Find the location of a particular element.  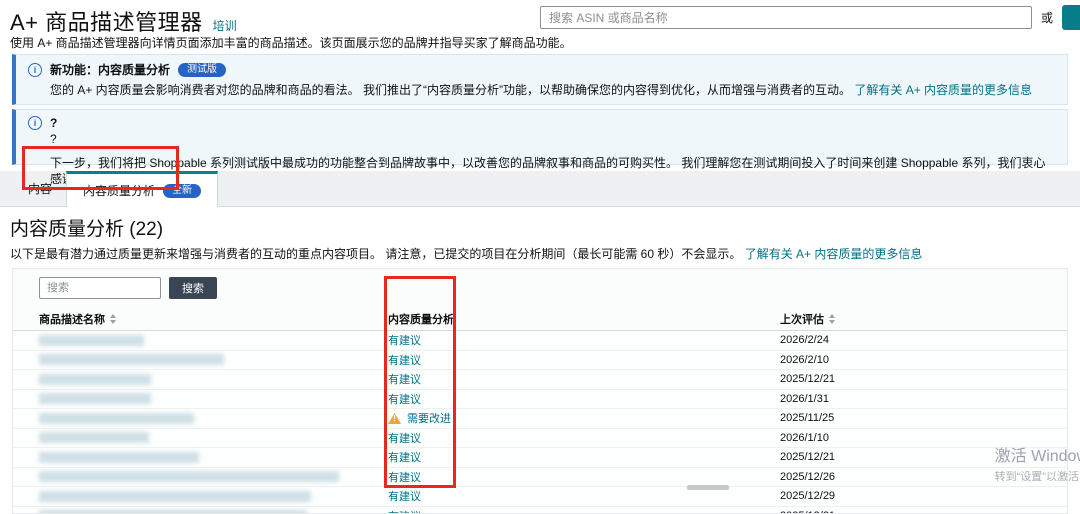

banner-line2: ? is located at coordinates (53, 139).